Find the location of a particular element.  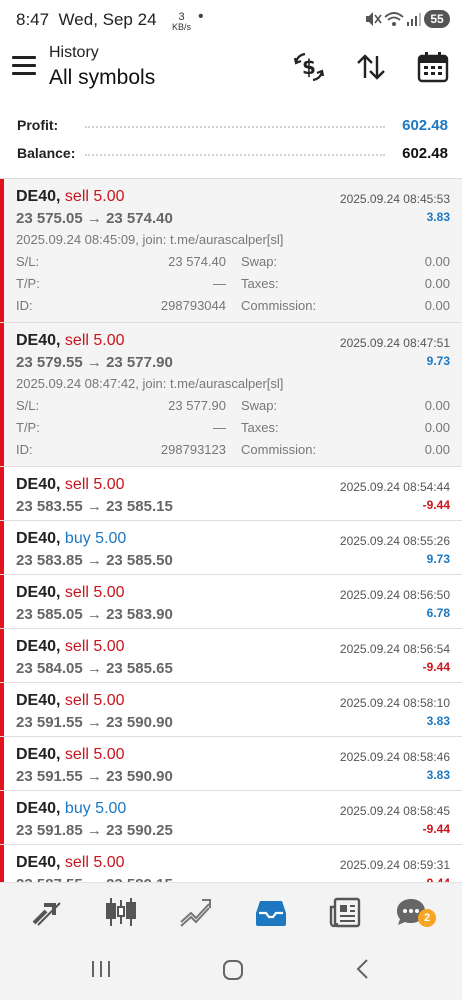

chart-icon is located at coordinates (121, 912).